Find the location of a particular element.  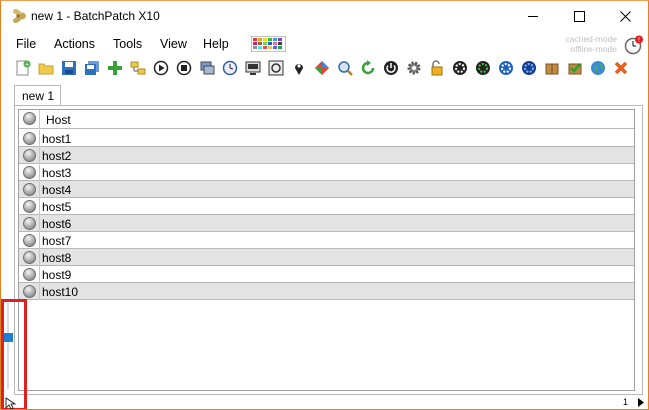

alarm-clock-icon: ! is located at coordinates (634, 45).